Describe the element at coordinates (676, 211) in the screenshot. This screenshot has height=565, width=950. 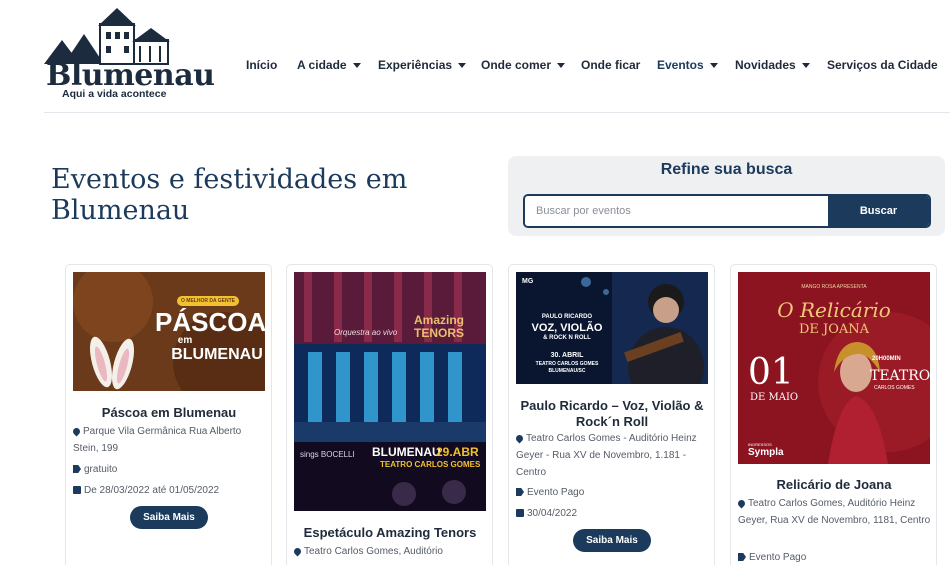
I see `search-input` at that location.